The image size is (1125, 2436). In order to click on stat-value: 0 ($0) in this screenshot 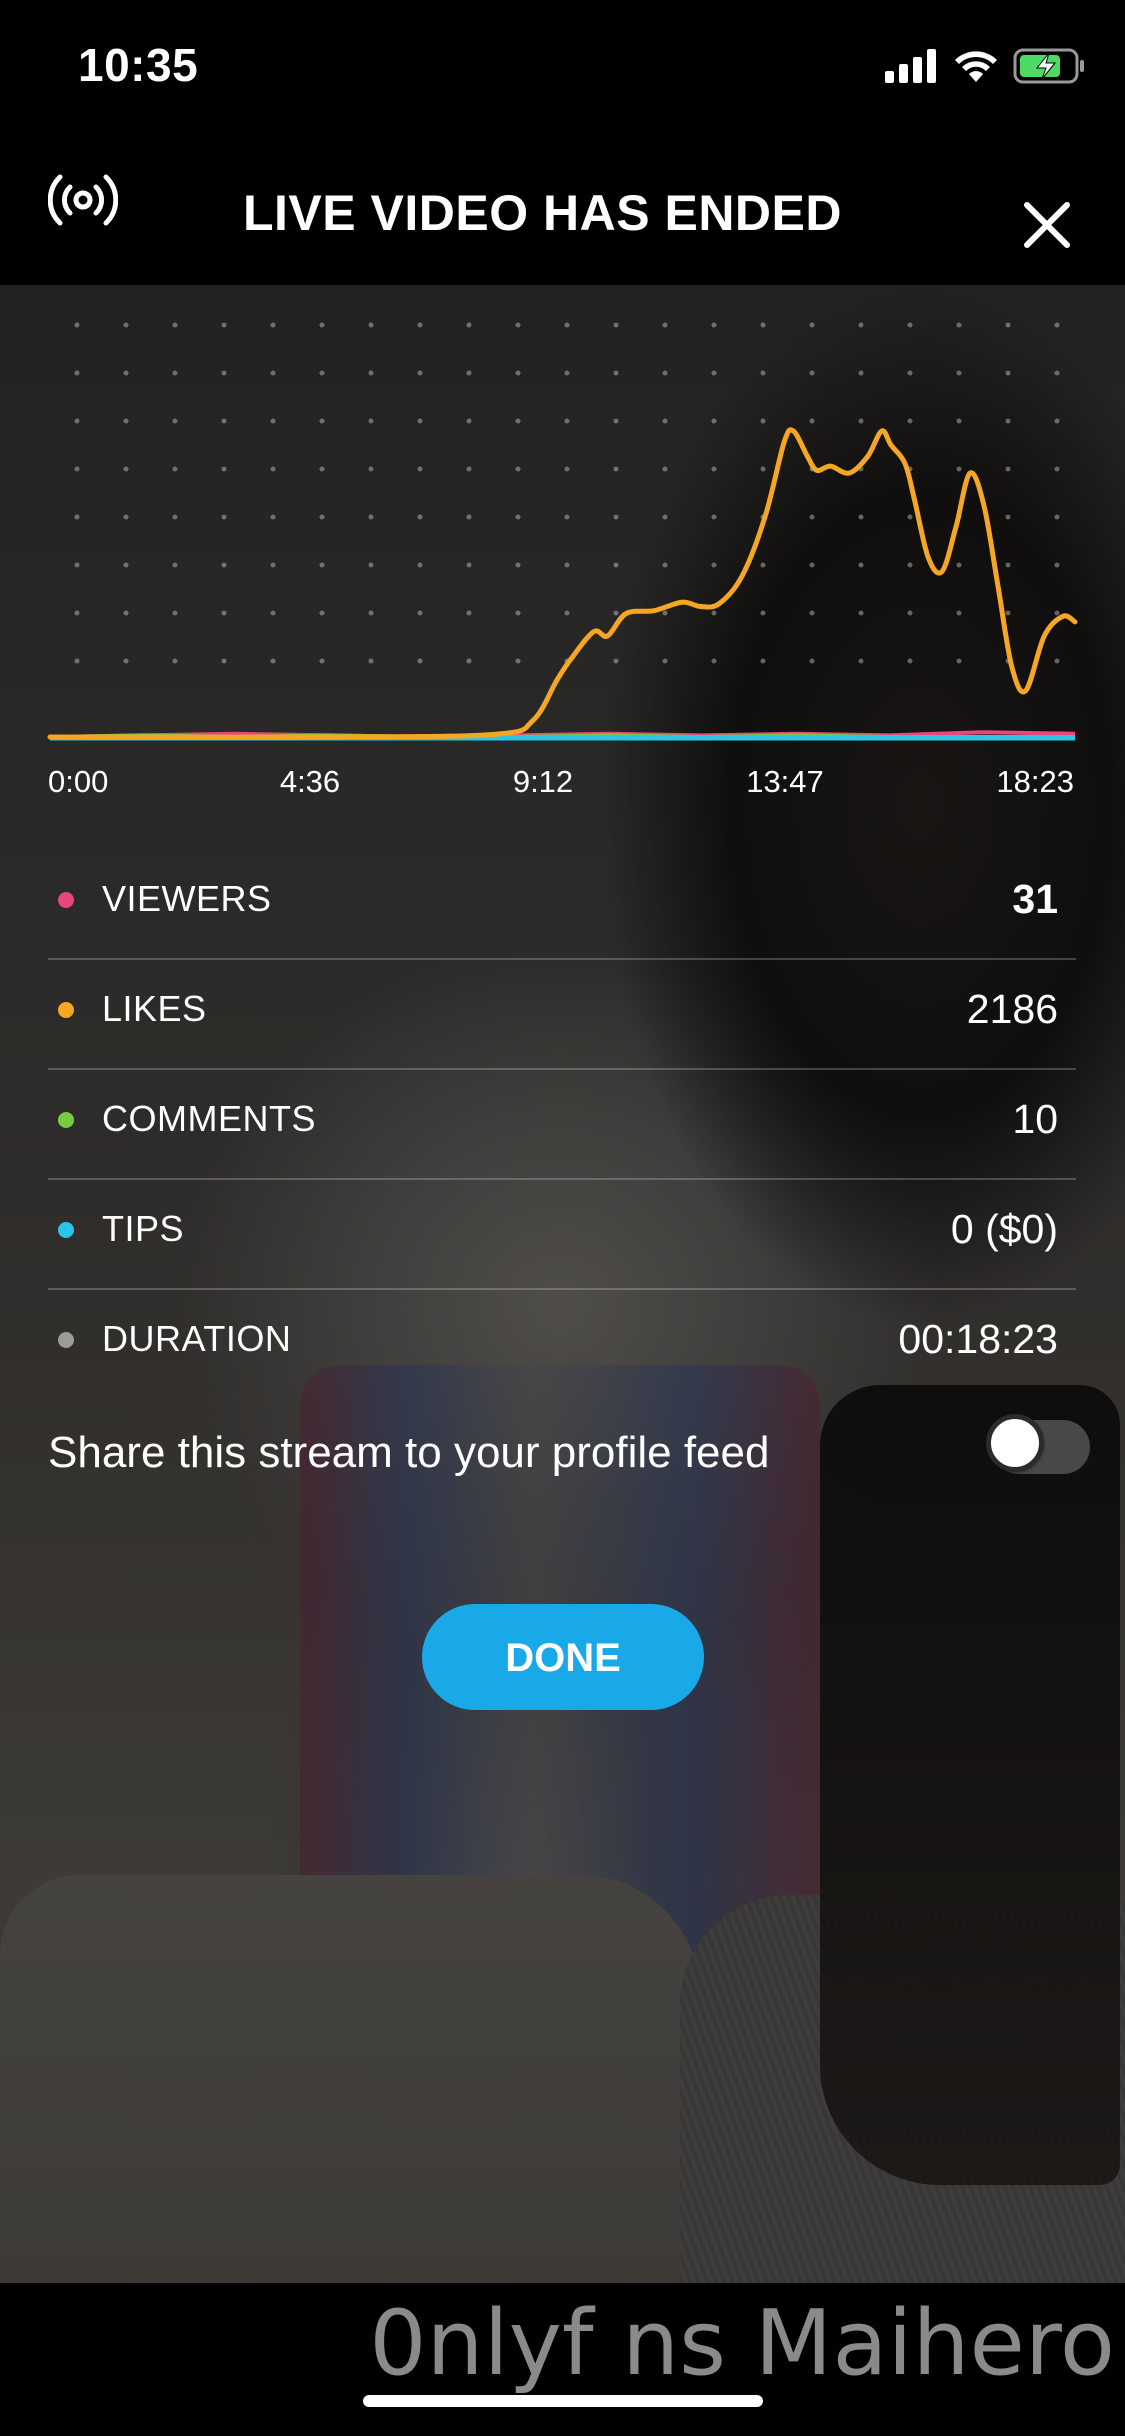, I will do `click(1004, 1229)`.